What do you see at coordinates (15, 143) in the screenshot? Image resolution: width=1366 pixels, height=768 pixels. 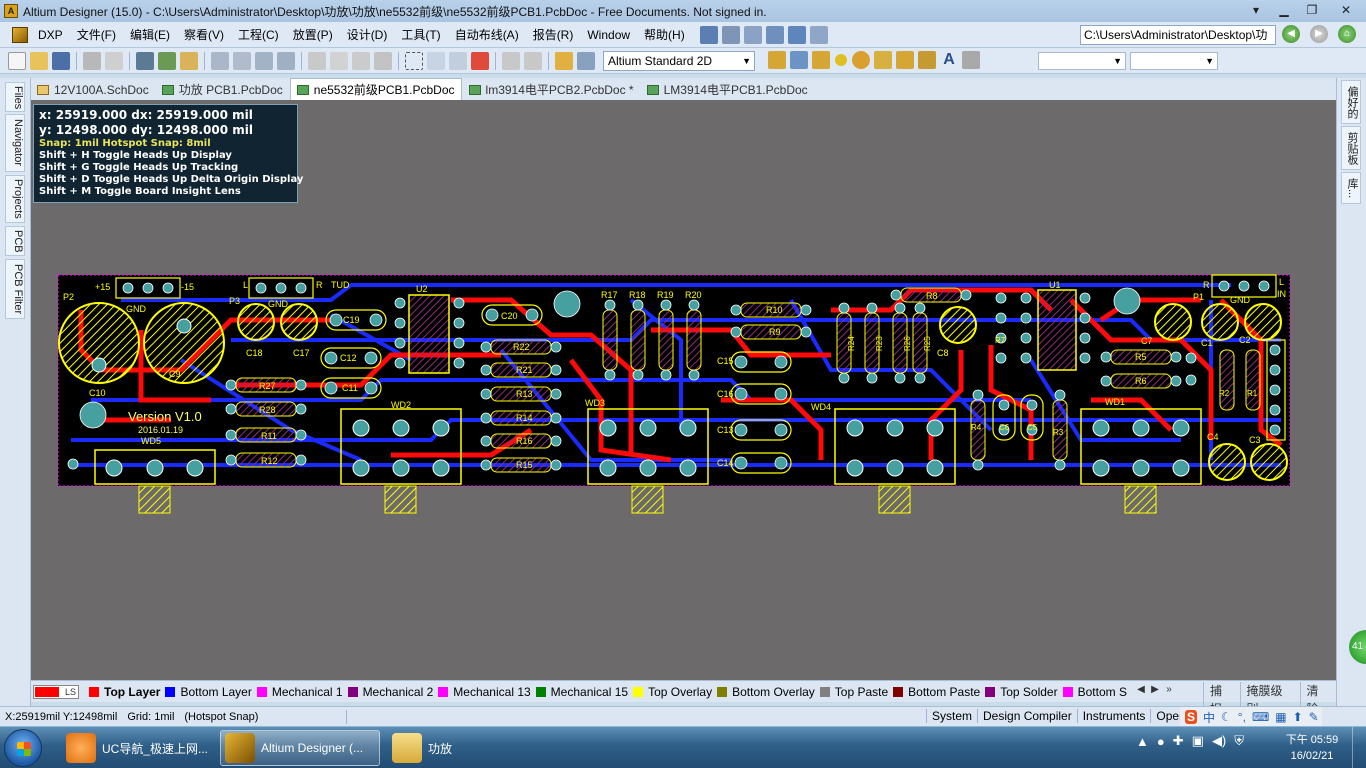 I see `panel-tab-navigator: Navigator` at bounding box center [15, 143].